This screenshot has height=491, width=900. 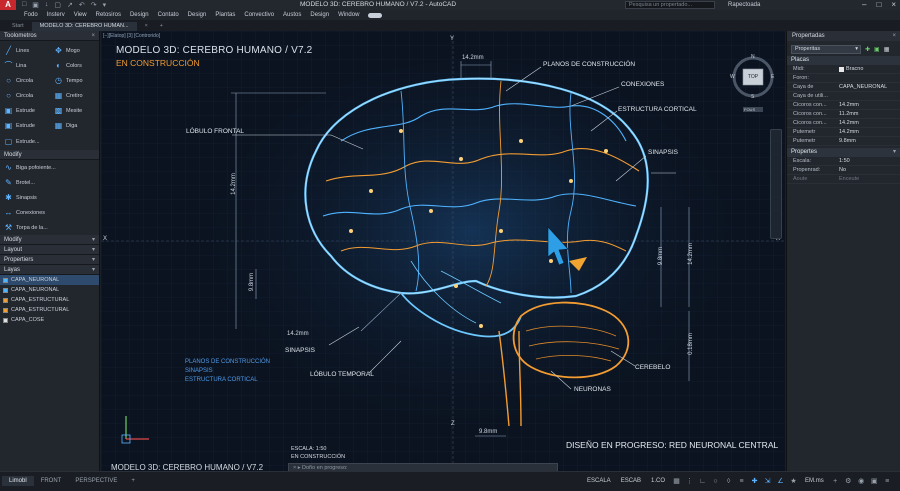 I want to click on layer-item: CAPA_COSE, so click(x=49, y=320).